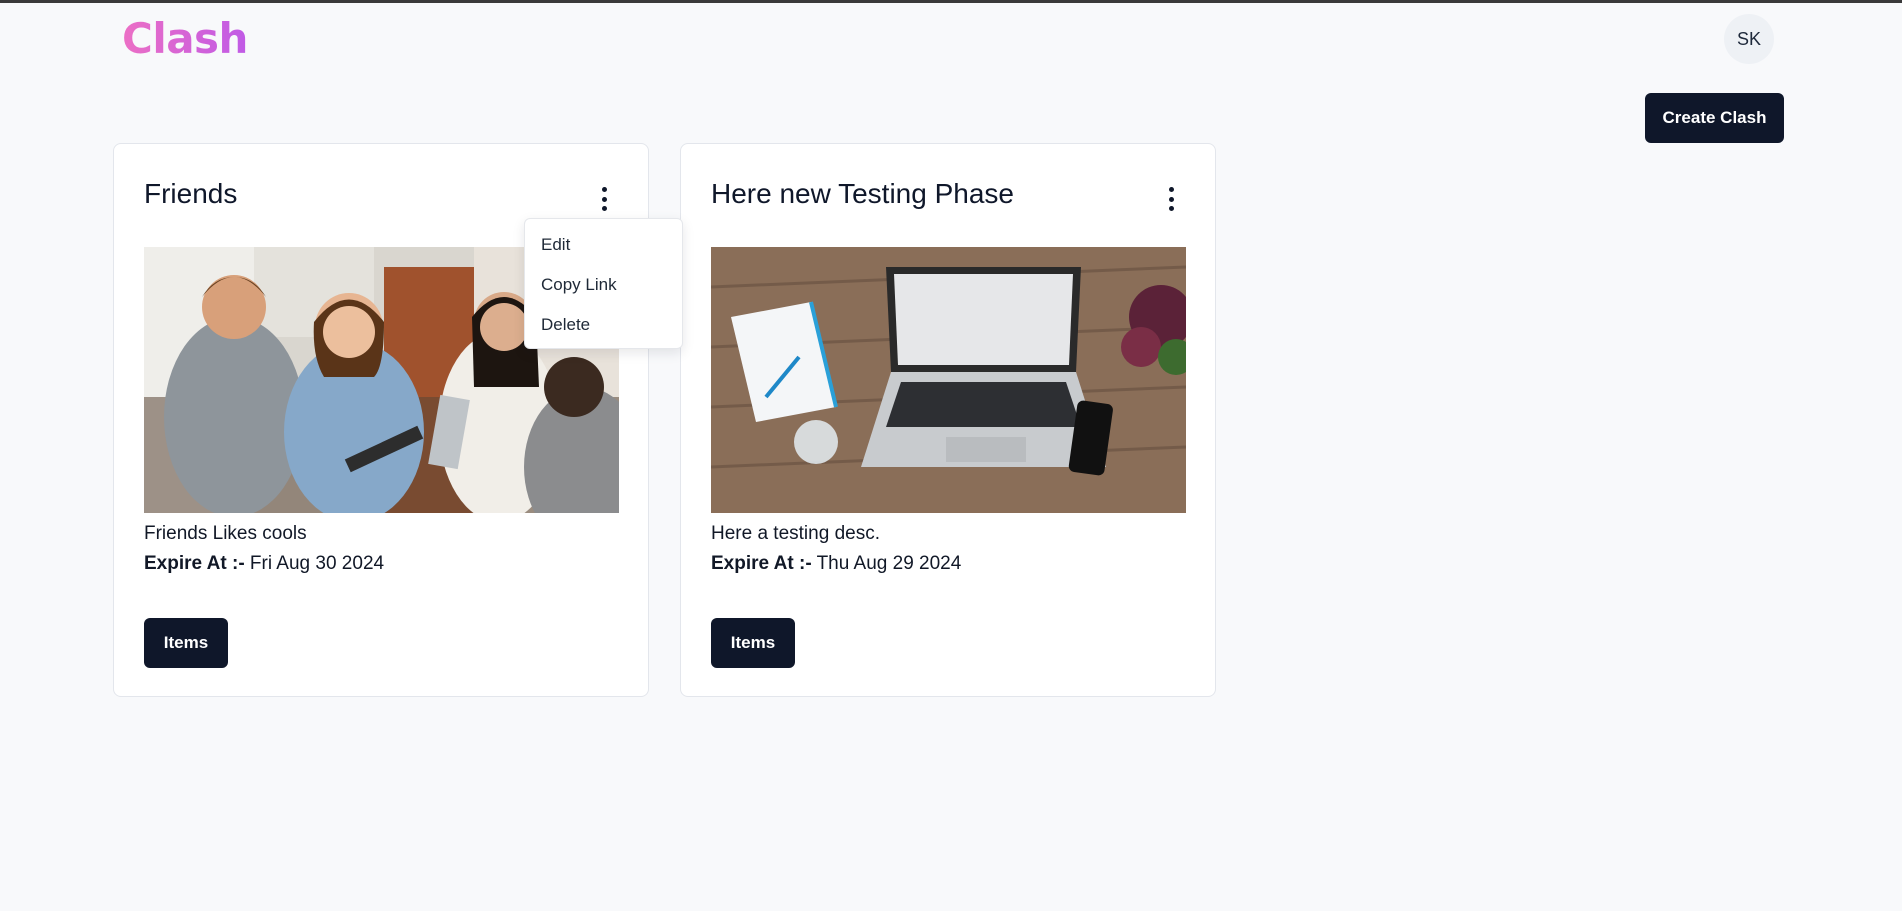 This screenshot has height=911, width=1902. What do you see at coordinates (1749, 39) in the screenshot?
I see `user-avatar: SK` at bounding box center [1749, 39].